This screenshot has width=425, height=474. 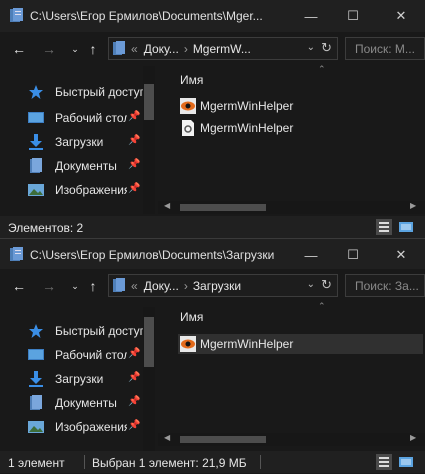 What do you see at coordinates (212, 227) in the screenshot?
I see `status-bar: Элементов: 2` at bounding box center [212, 227].